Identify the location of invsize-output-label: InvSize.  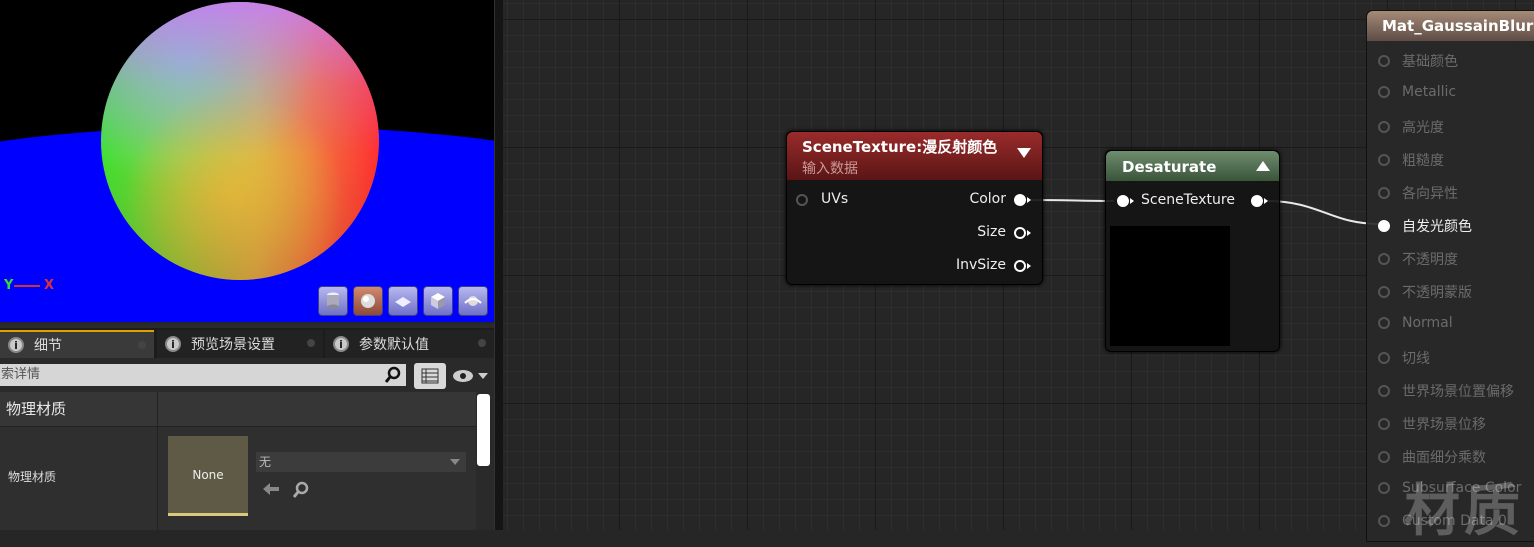
(980, 265).